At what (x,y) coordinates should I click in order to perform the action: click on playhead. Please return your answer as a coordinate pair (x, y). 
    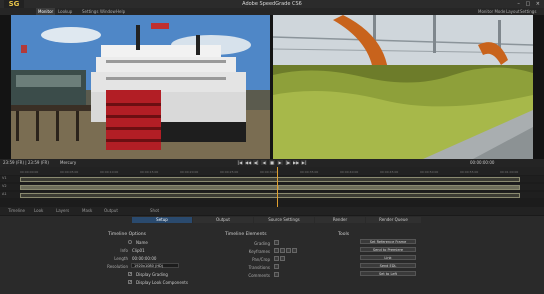
    Looking at the image, I should click on (277, 187).